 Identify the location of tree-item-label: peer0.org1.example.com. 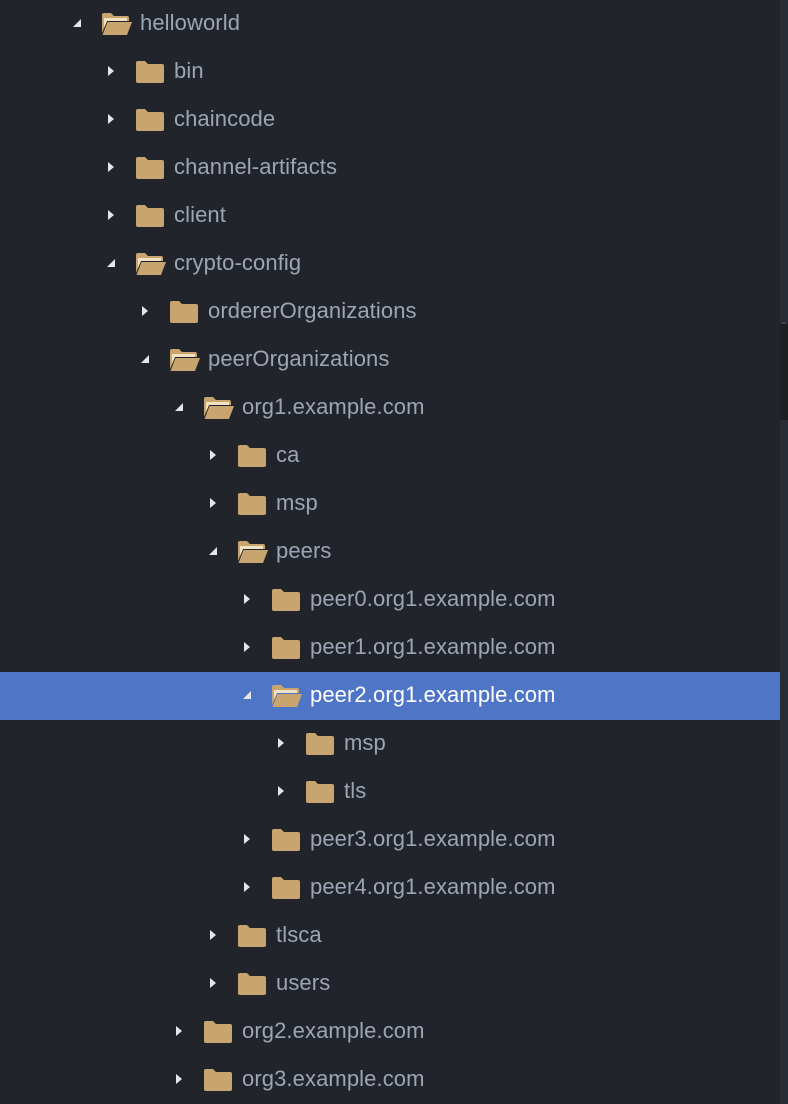
(433, 598).